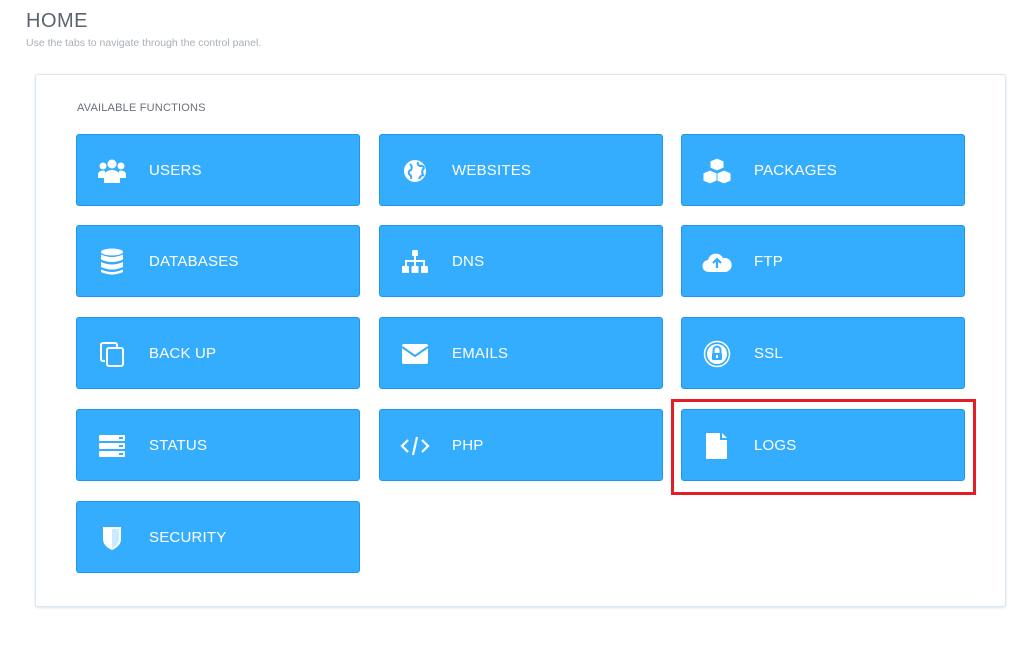 This screenshot has width=1017, height=655. I want to click on tile-databases: DATABASES, so click(218, 261).